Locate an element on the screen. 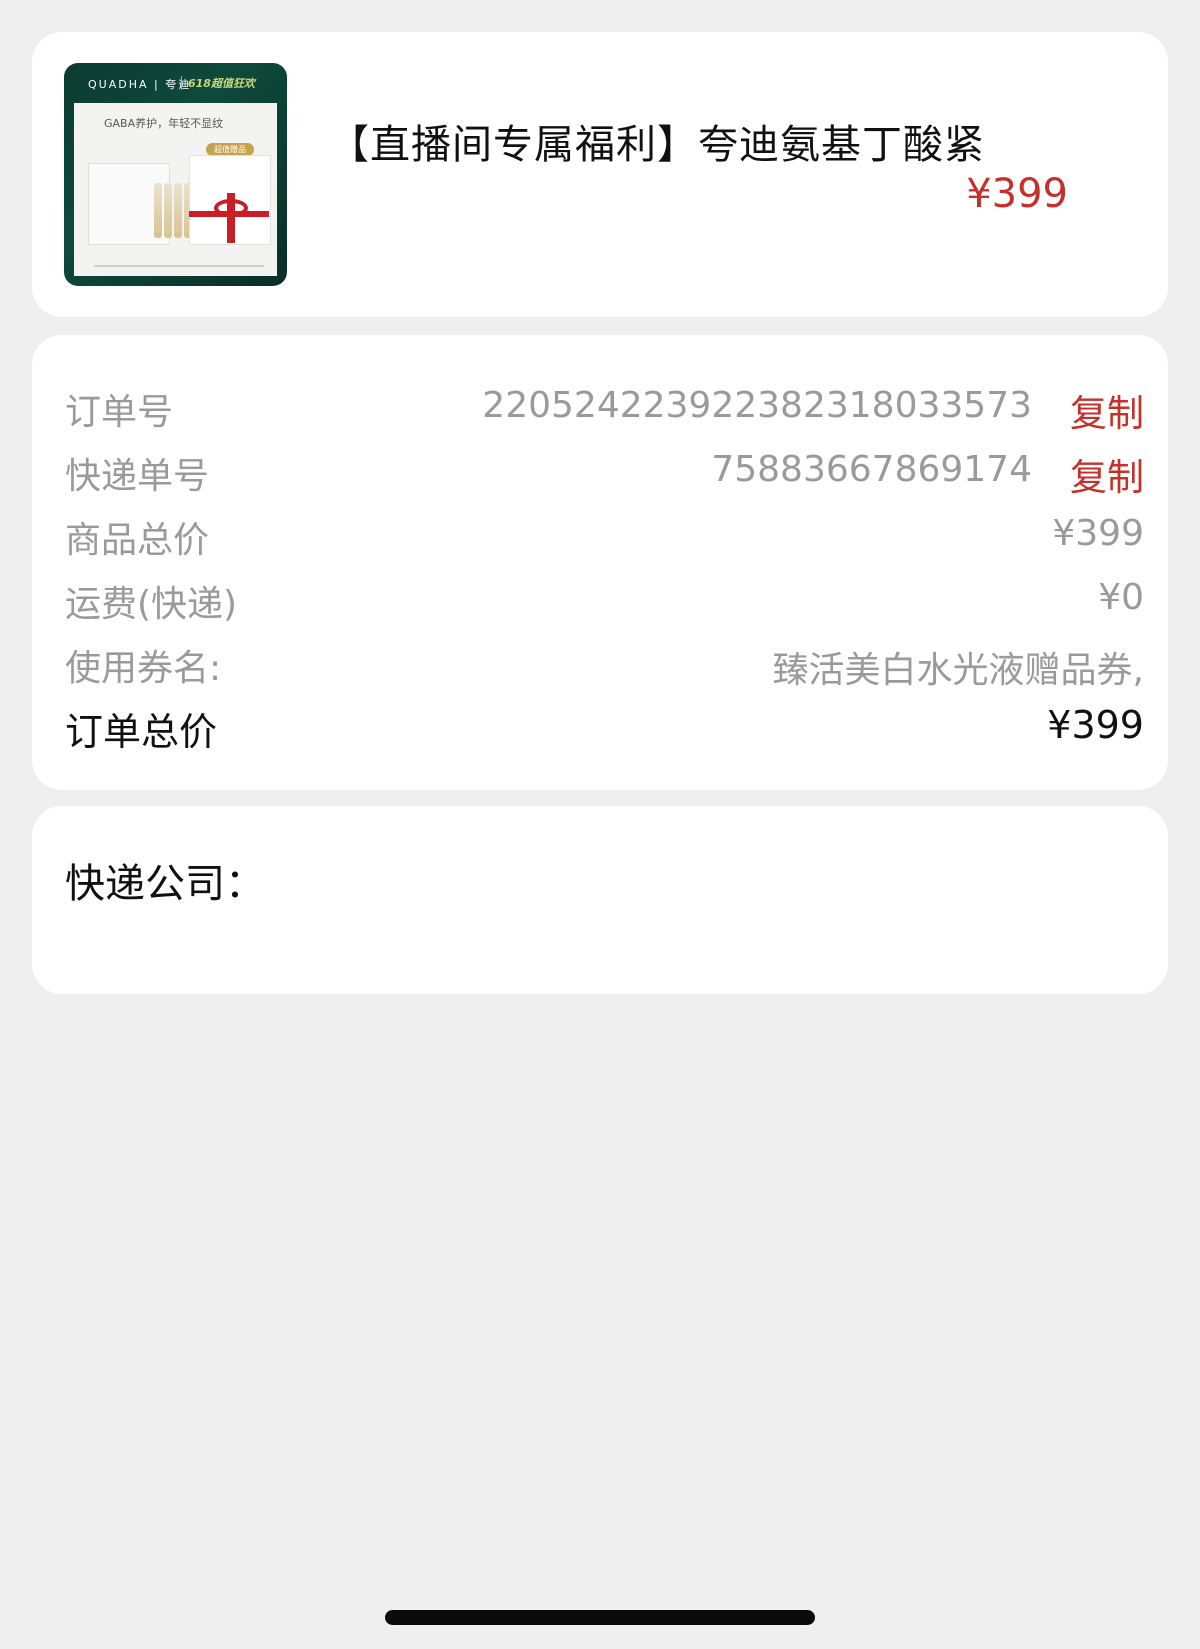 The width and height of the screenshot is (1200, 1649). tracking-number-value: 75883667869174 is located at coordinates (871, 469).